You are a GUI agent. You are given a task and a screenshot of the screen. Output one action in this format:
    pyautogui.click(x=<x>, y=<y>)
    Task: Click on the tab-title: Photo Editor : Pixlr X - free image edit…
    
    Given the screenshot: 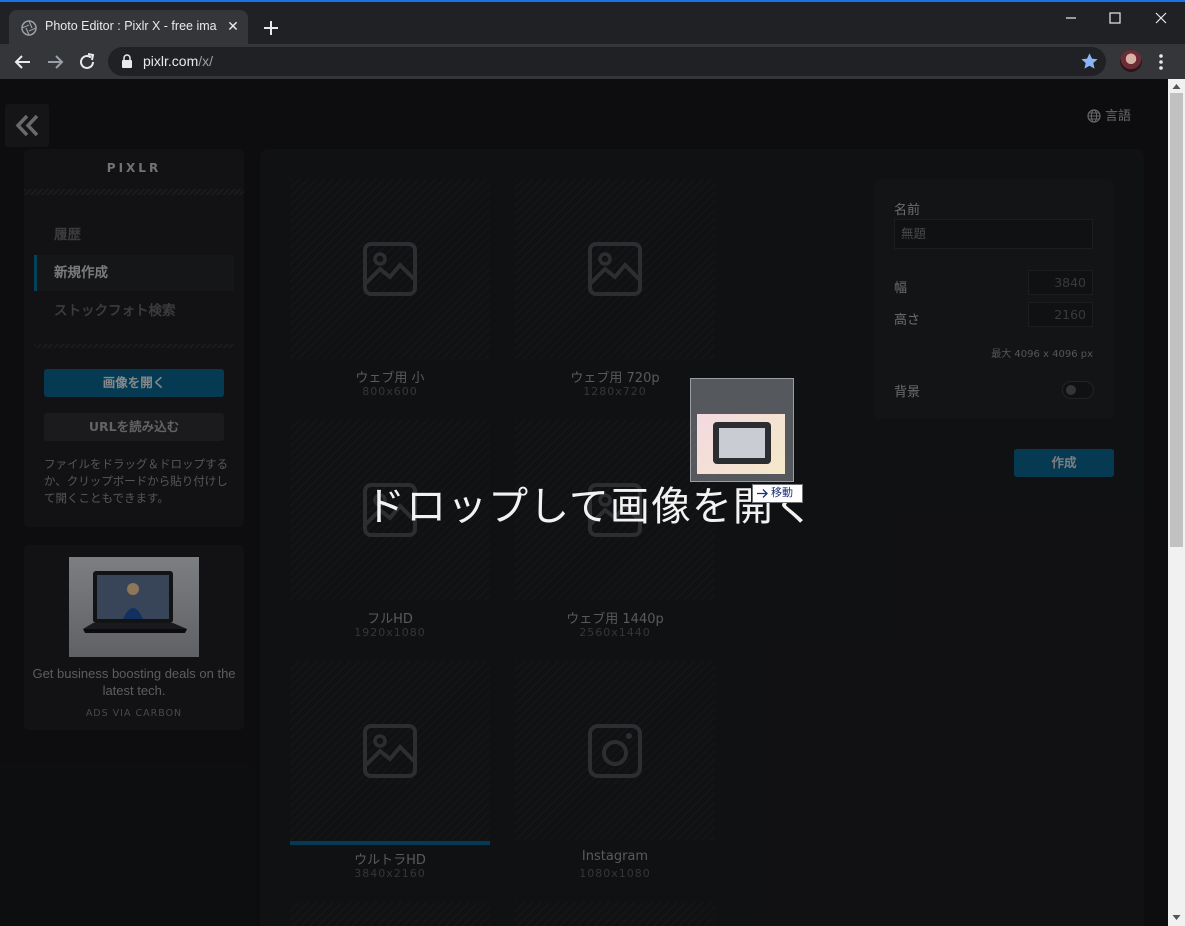 What is the action you would take?
    pyautogui.click(x=131, y=26)
    